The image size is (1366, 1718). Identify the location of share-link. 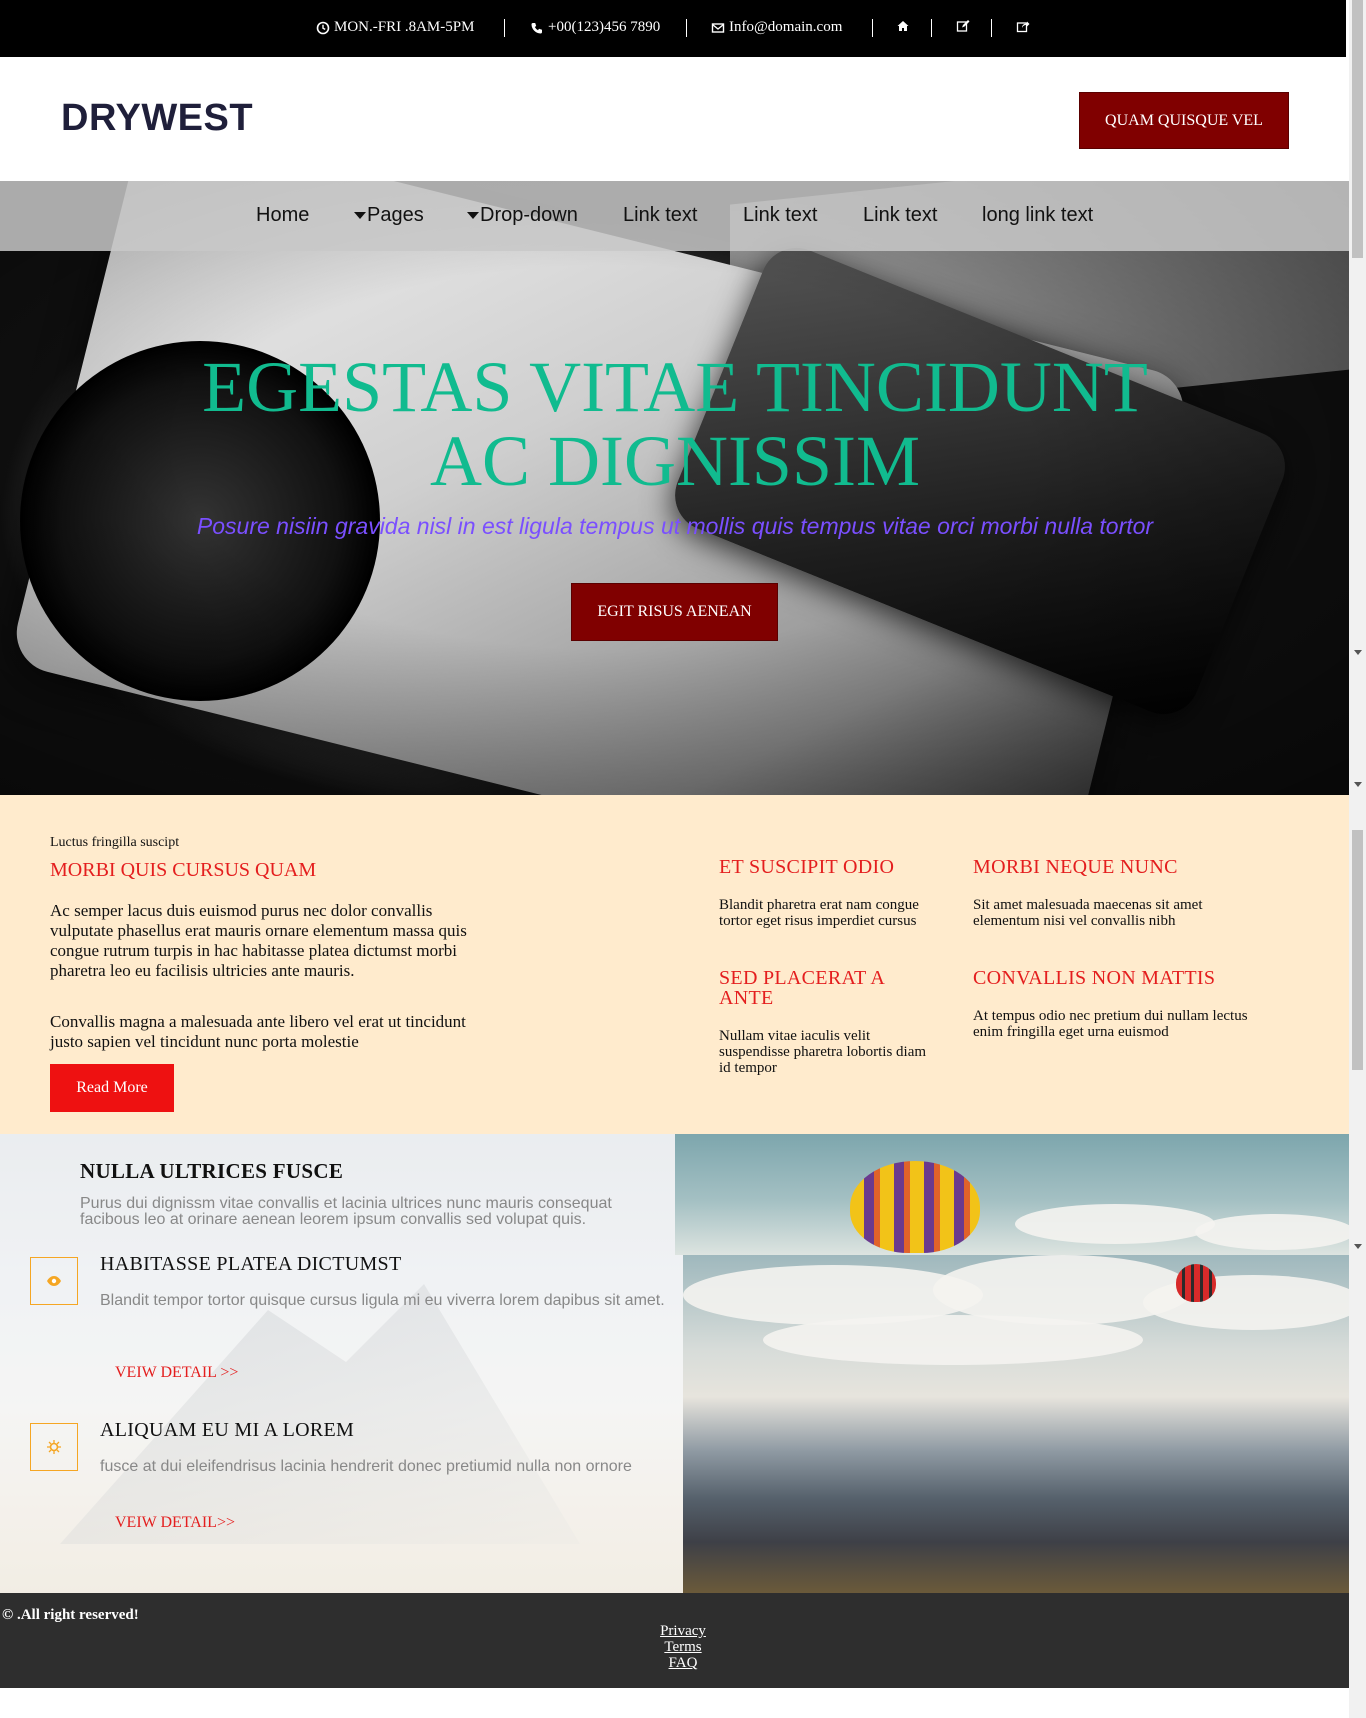
(1023, 26).